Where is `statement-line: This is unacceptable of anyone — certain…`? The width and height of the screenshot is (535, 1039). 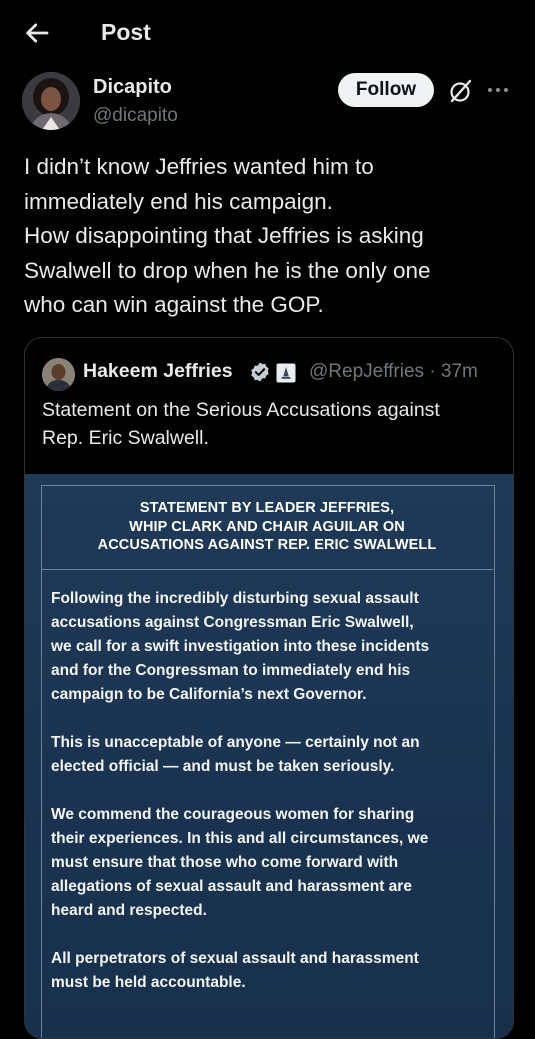
statement-line: This is unacceptable of anyone — certain… is located at coordinates (235, 742).